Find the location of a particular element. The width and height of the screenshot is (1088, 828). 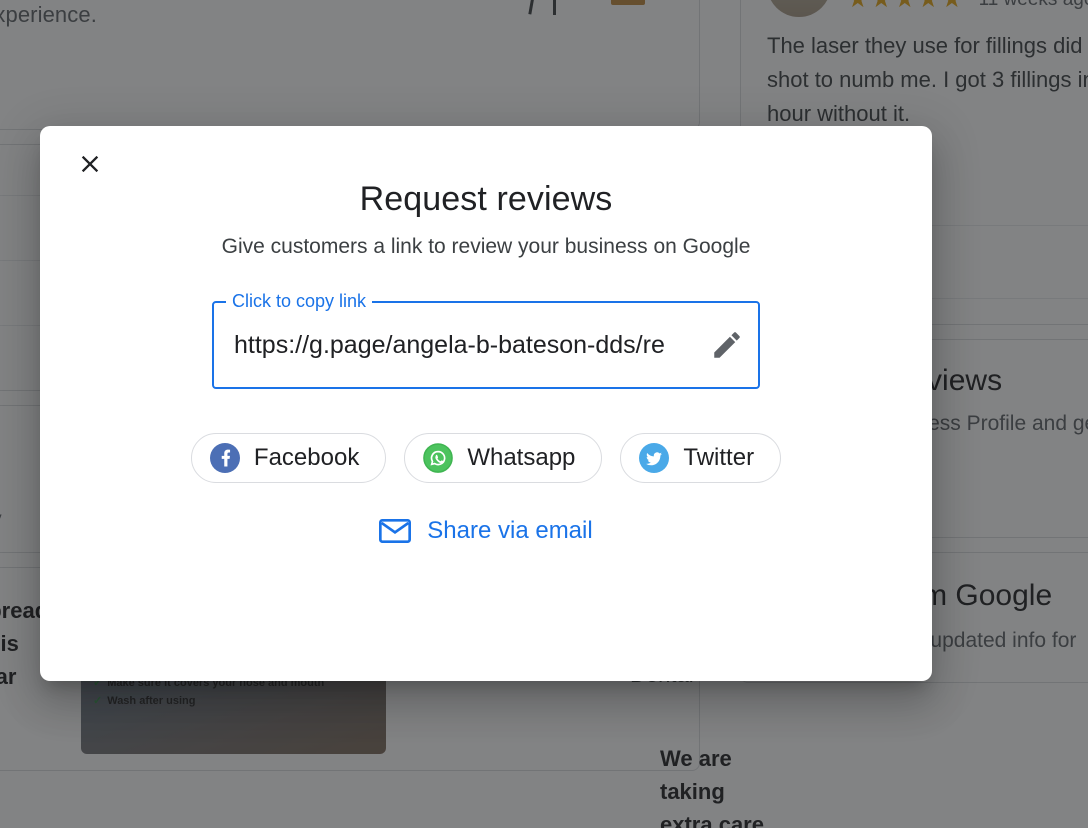

share-facebook-label: Facebook is located at coordinates (306, 457).